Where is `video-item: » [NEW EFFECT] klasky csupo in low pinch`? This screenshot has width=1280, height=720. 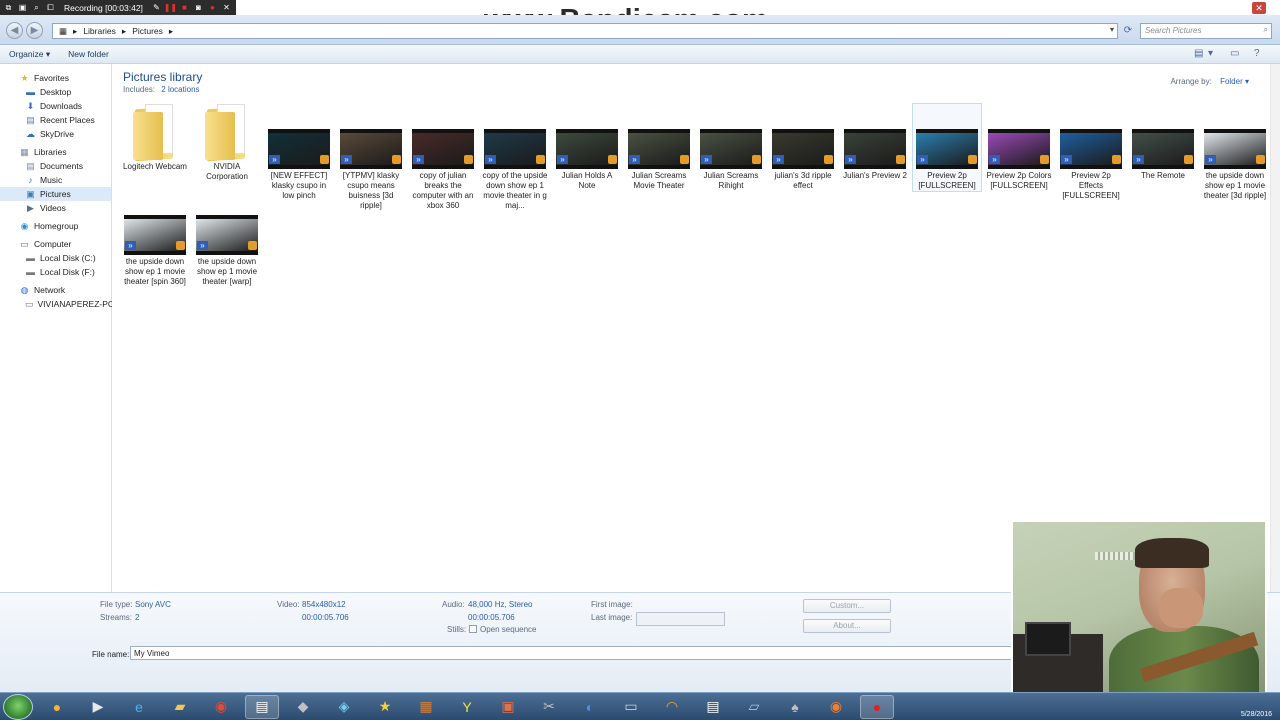
video-item: » [NEW EFFECT] klasky csupo in low pinch is located at coordinates (299, 152).